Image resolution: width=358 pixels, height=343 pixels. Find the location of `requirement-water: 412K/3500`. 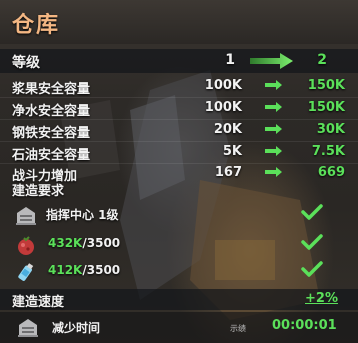

requirement-water: 412K/3500 is located at coordinates (179, 271).